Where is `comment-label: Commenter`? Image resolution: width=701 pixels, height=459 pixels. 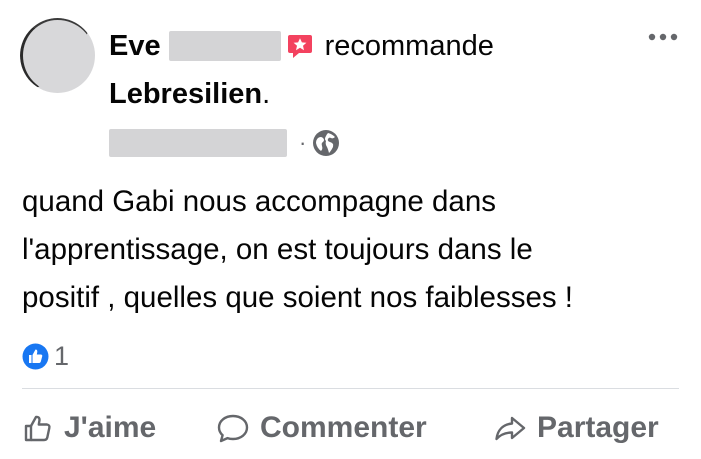 comment-label: Commenter is located at coordinates (343, 427).